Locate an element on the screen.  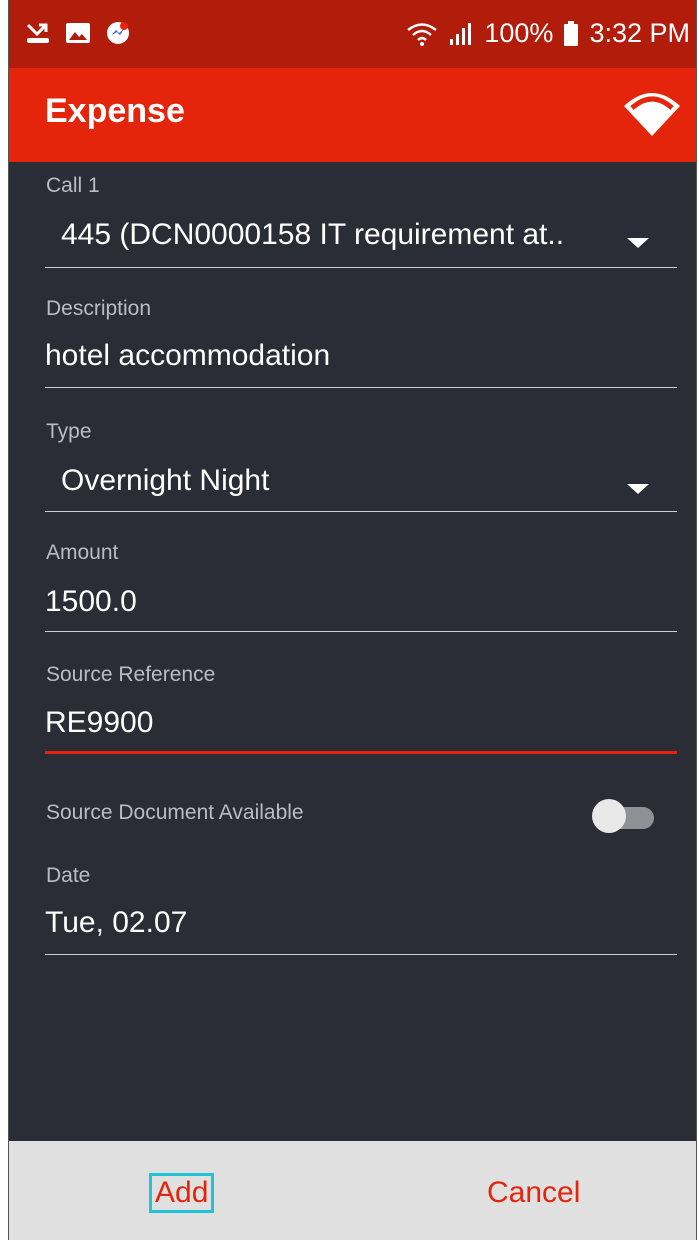
description-underline is located at coordinates (361, 387).